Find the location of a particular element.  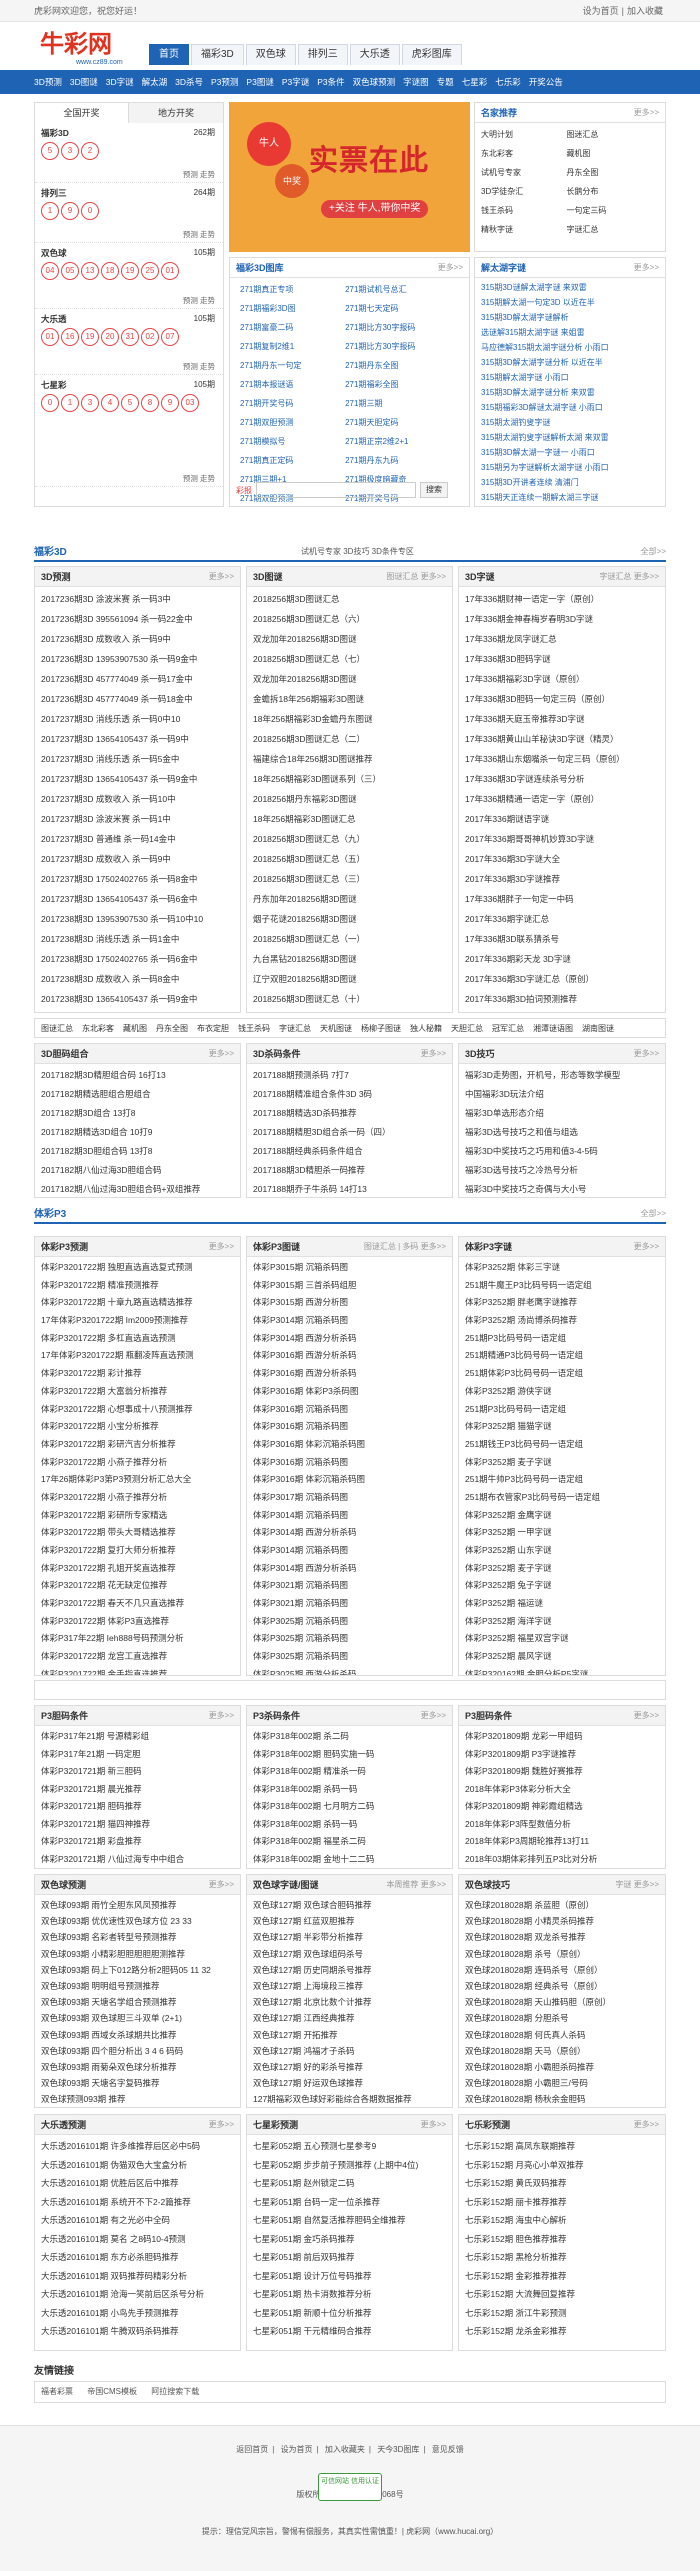

list-item: 2018256期3D图谜汇总（一） is located at coordinates (349, 939).